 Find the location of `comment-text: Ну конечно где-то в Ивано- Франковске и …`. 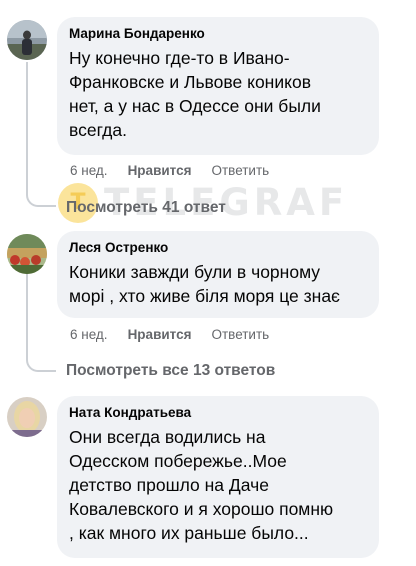

comment-text: Ну конечно где-то в Ивано- Франковске и … is located at coordinates (195, 94).